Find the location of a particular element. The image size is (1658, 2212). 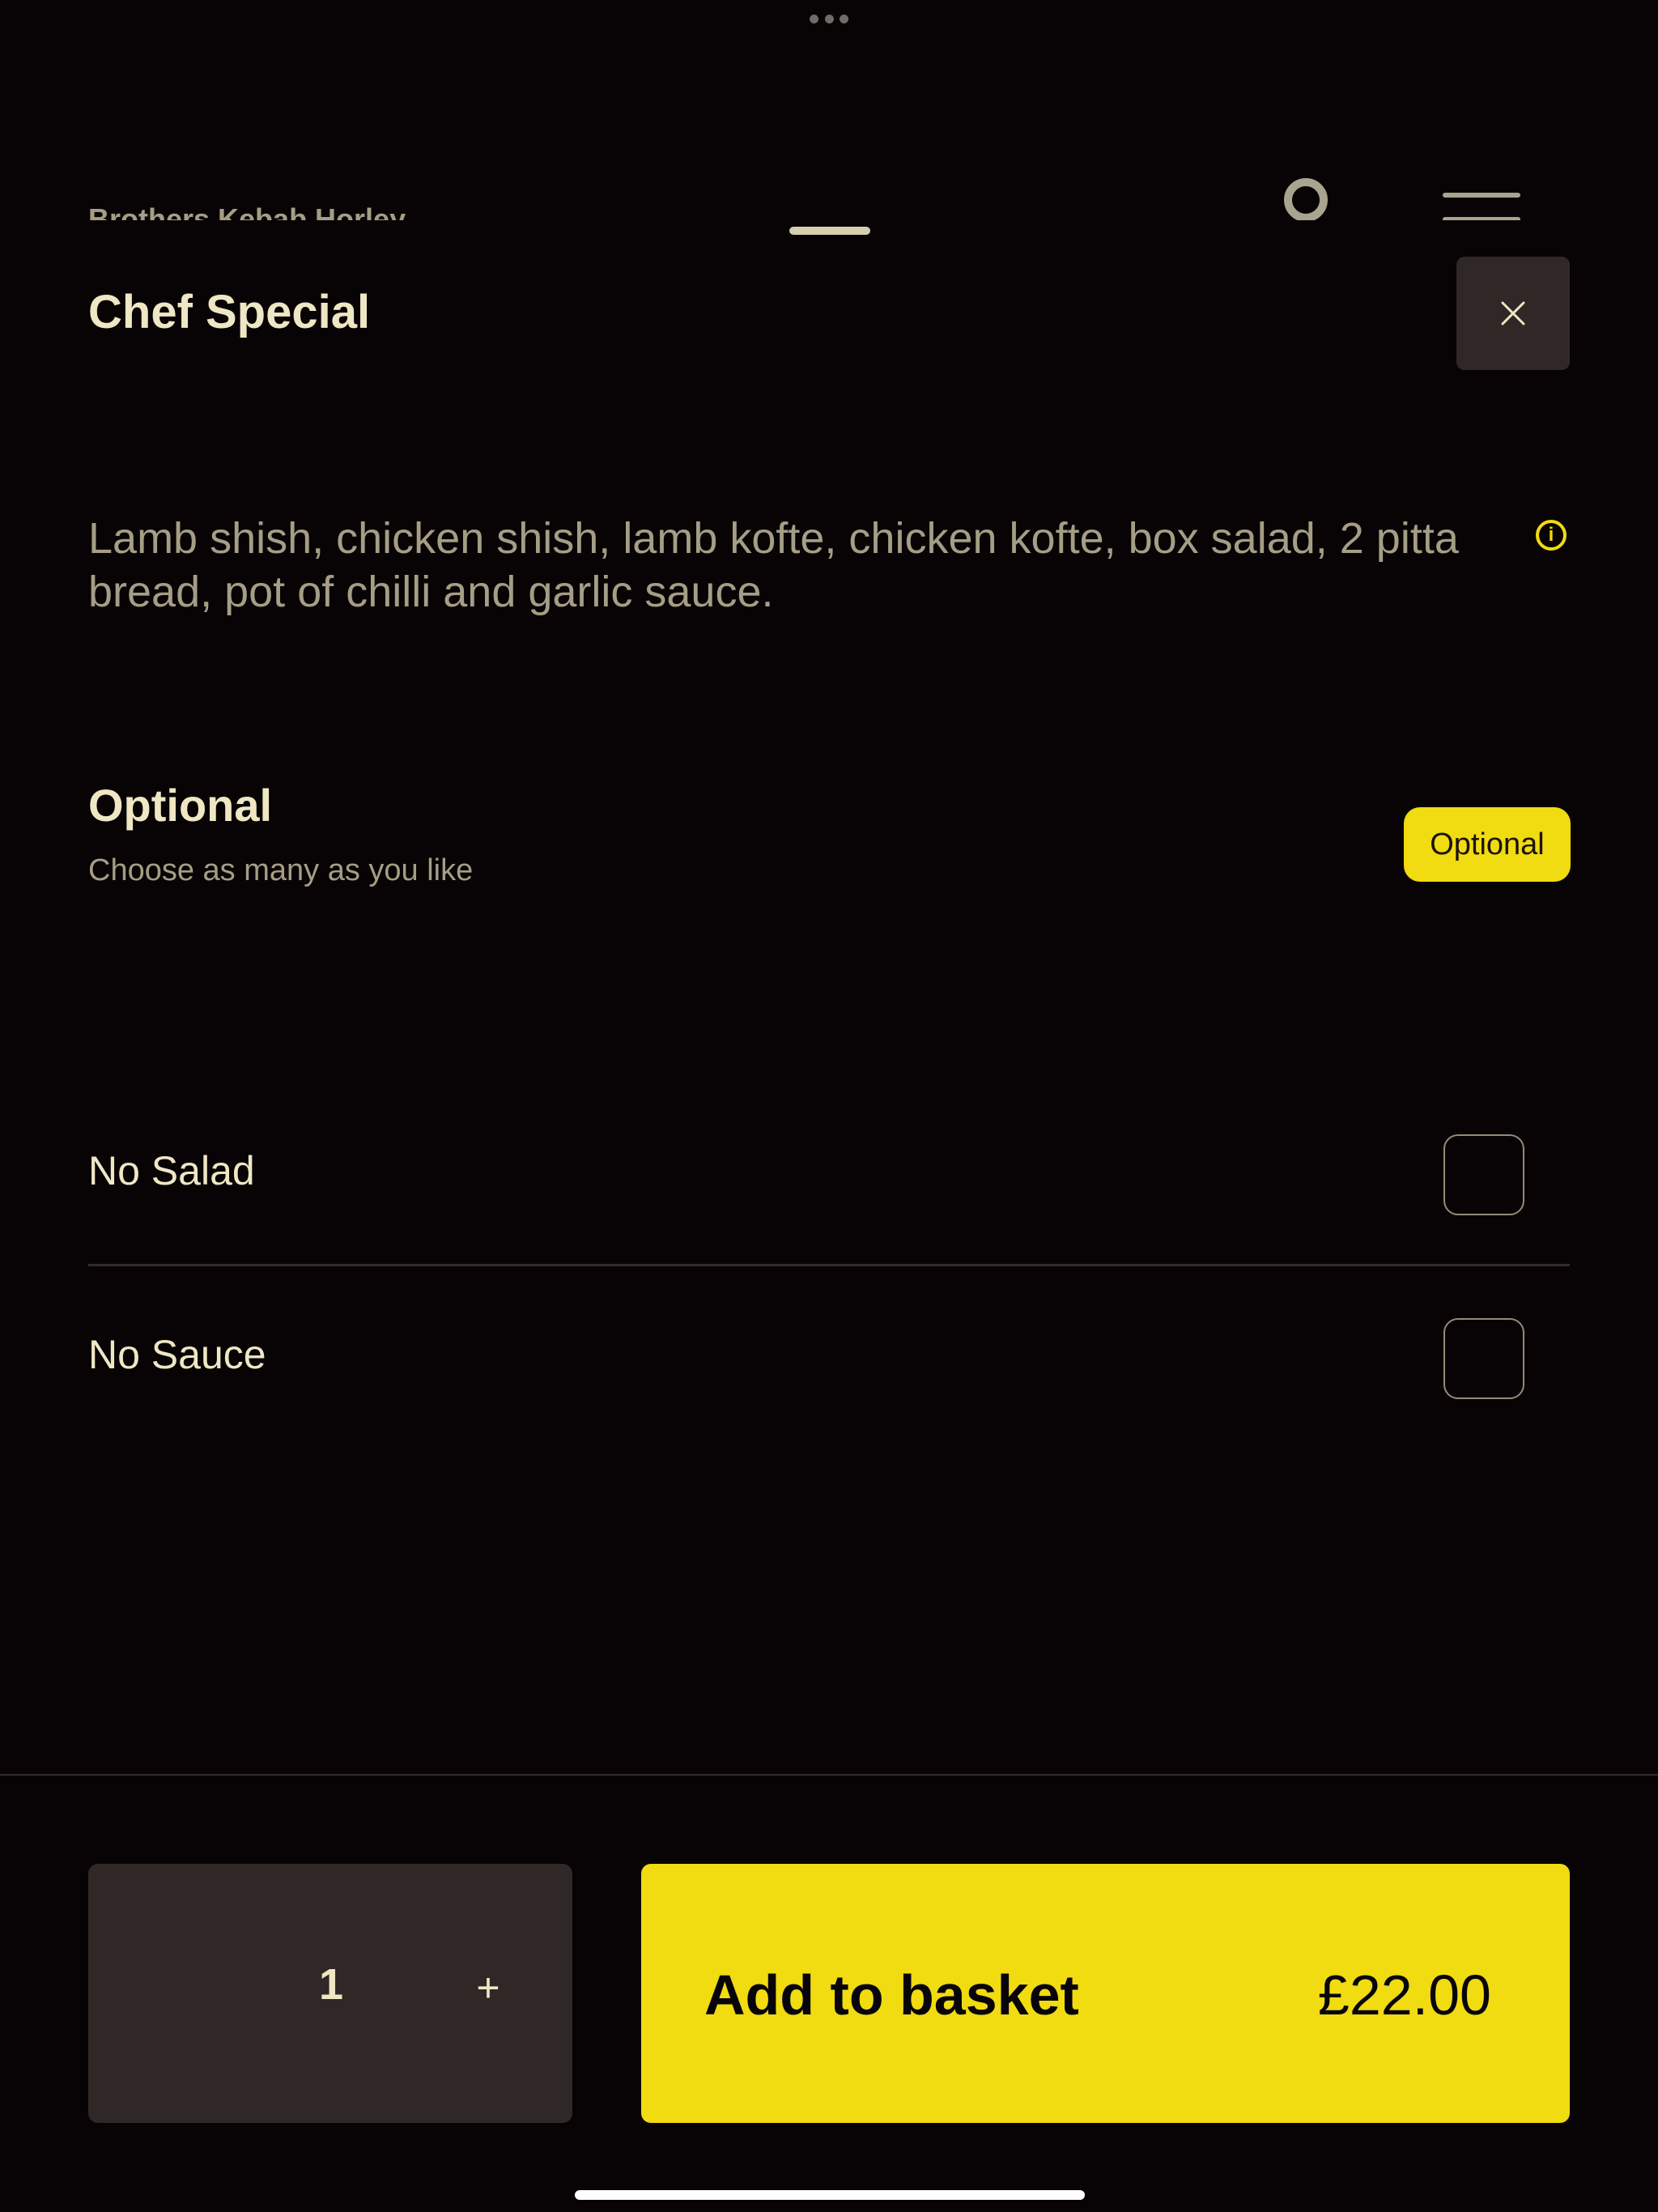

option-row-no-salad: No Salad is located at coordinates (829, 1174).